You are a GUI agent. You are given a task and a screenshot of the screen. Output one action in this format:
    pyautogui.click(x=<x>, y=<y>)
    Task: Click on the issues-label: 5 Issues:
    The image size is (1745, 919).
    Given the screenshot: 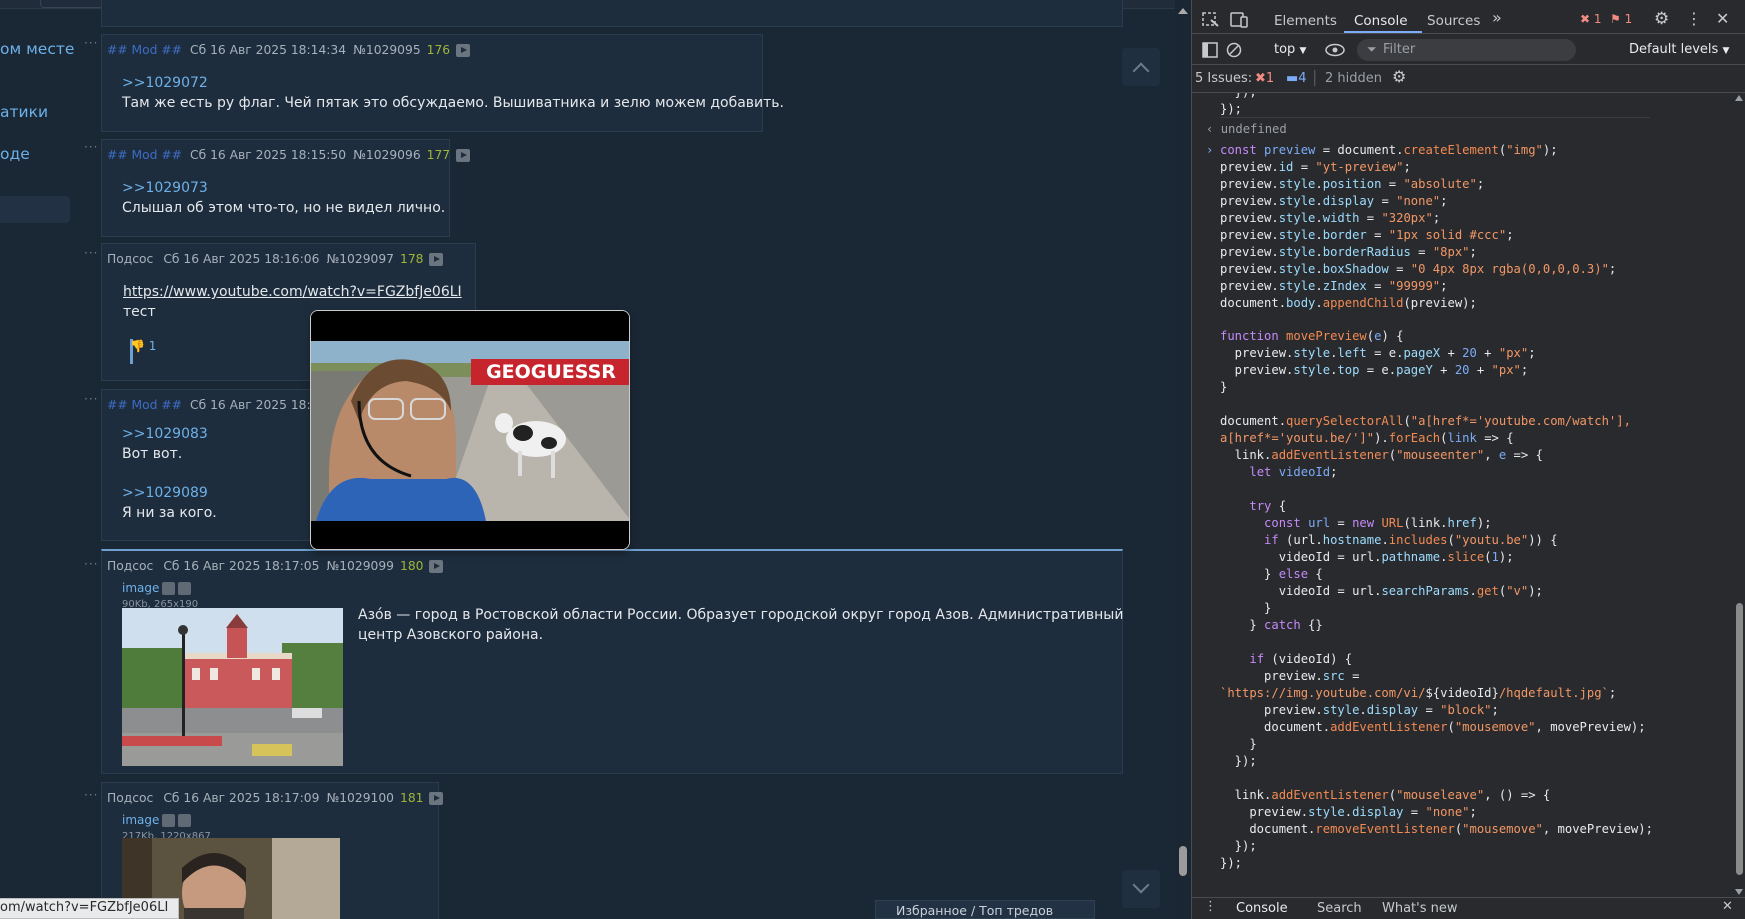 What is the action you would take?
    pyautogui.click(x=1223, y=78)
    